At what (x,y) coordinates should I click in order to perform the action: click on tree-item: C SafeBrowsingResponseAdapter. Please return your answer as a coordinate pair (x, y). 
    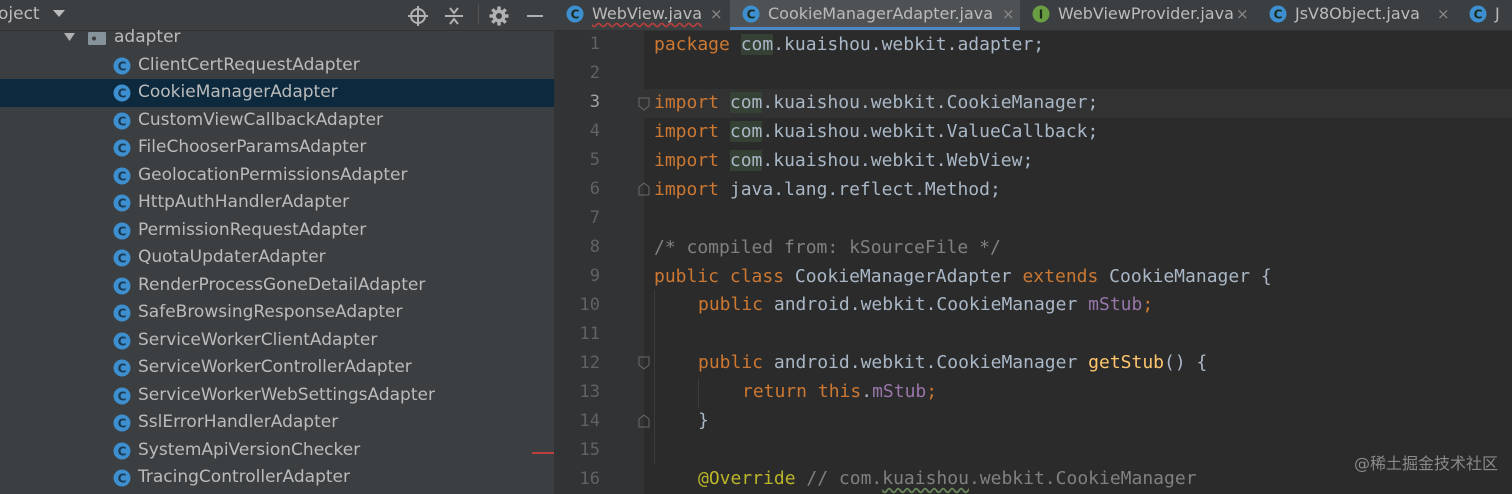
    Looking at the image, I should click on (277, 313).